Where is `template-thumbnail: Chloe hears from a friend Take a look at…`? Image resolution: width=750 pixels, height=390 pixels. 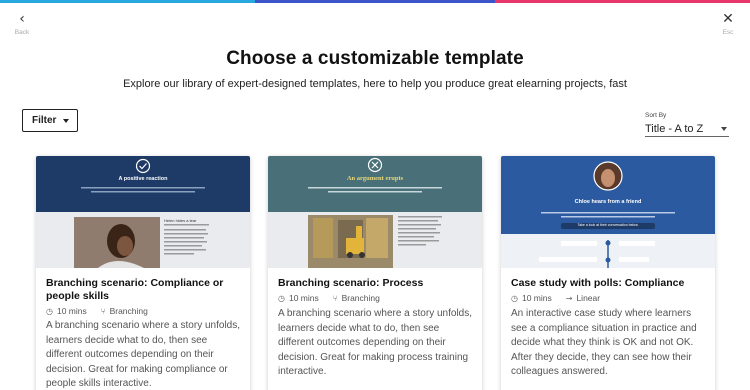 template-thumbnail: Chloe hears from a friend Take a look at… is located at coordinates (608, 212).